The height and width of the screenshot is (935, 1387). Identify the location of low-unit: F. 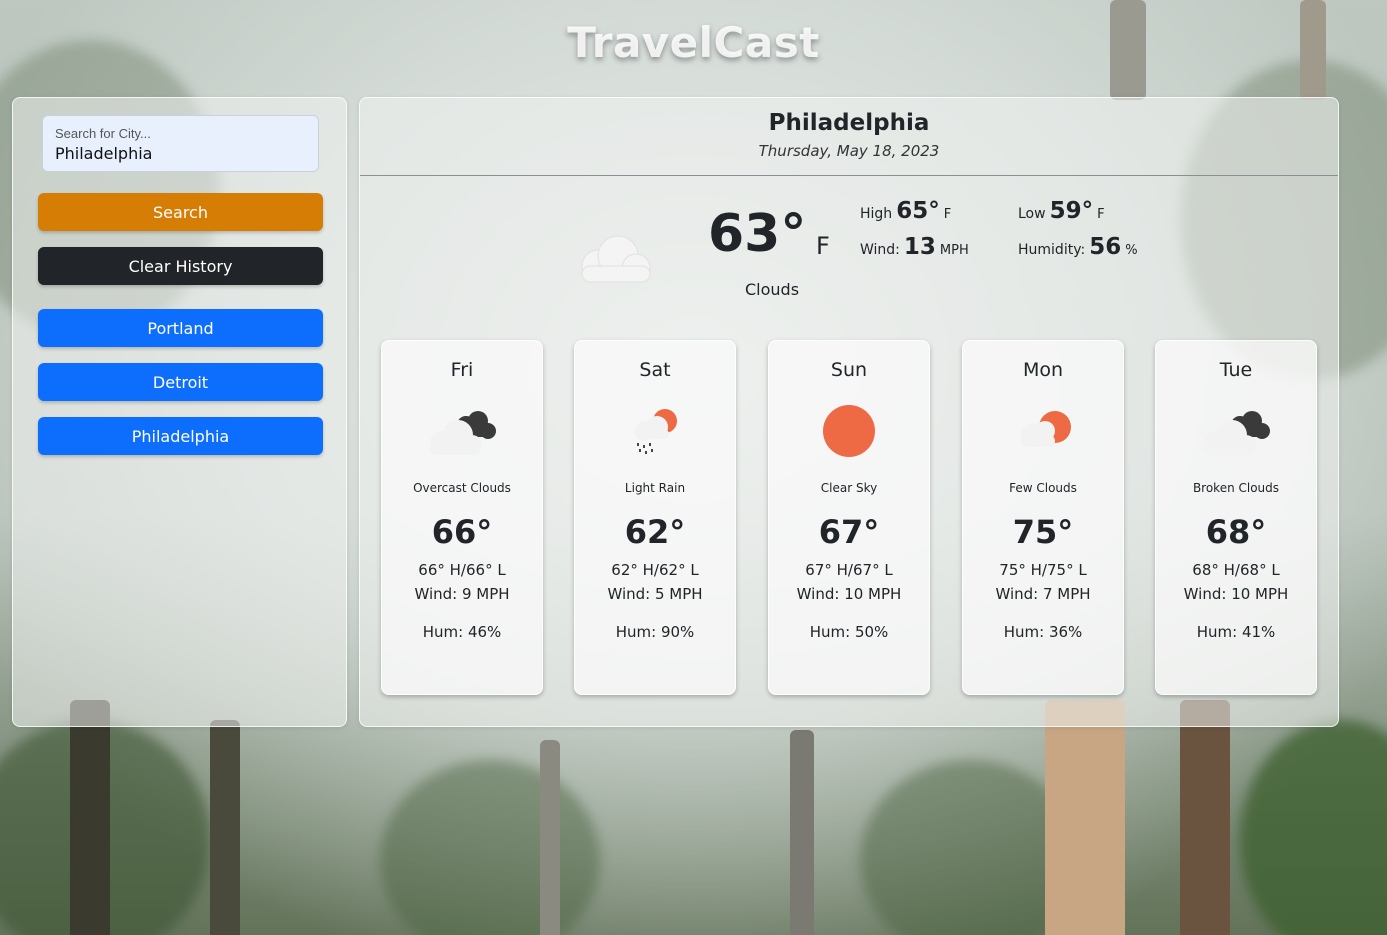
(1101, 214).